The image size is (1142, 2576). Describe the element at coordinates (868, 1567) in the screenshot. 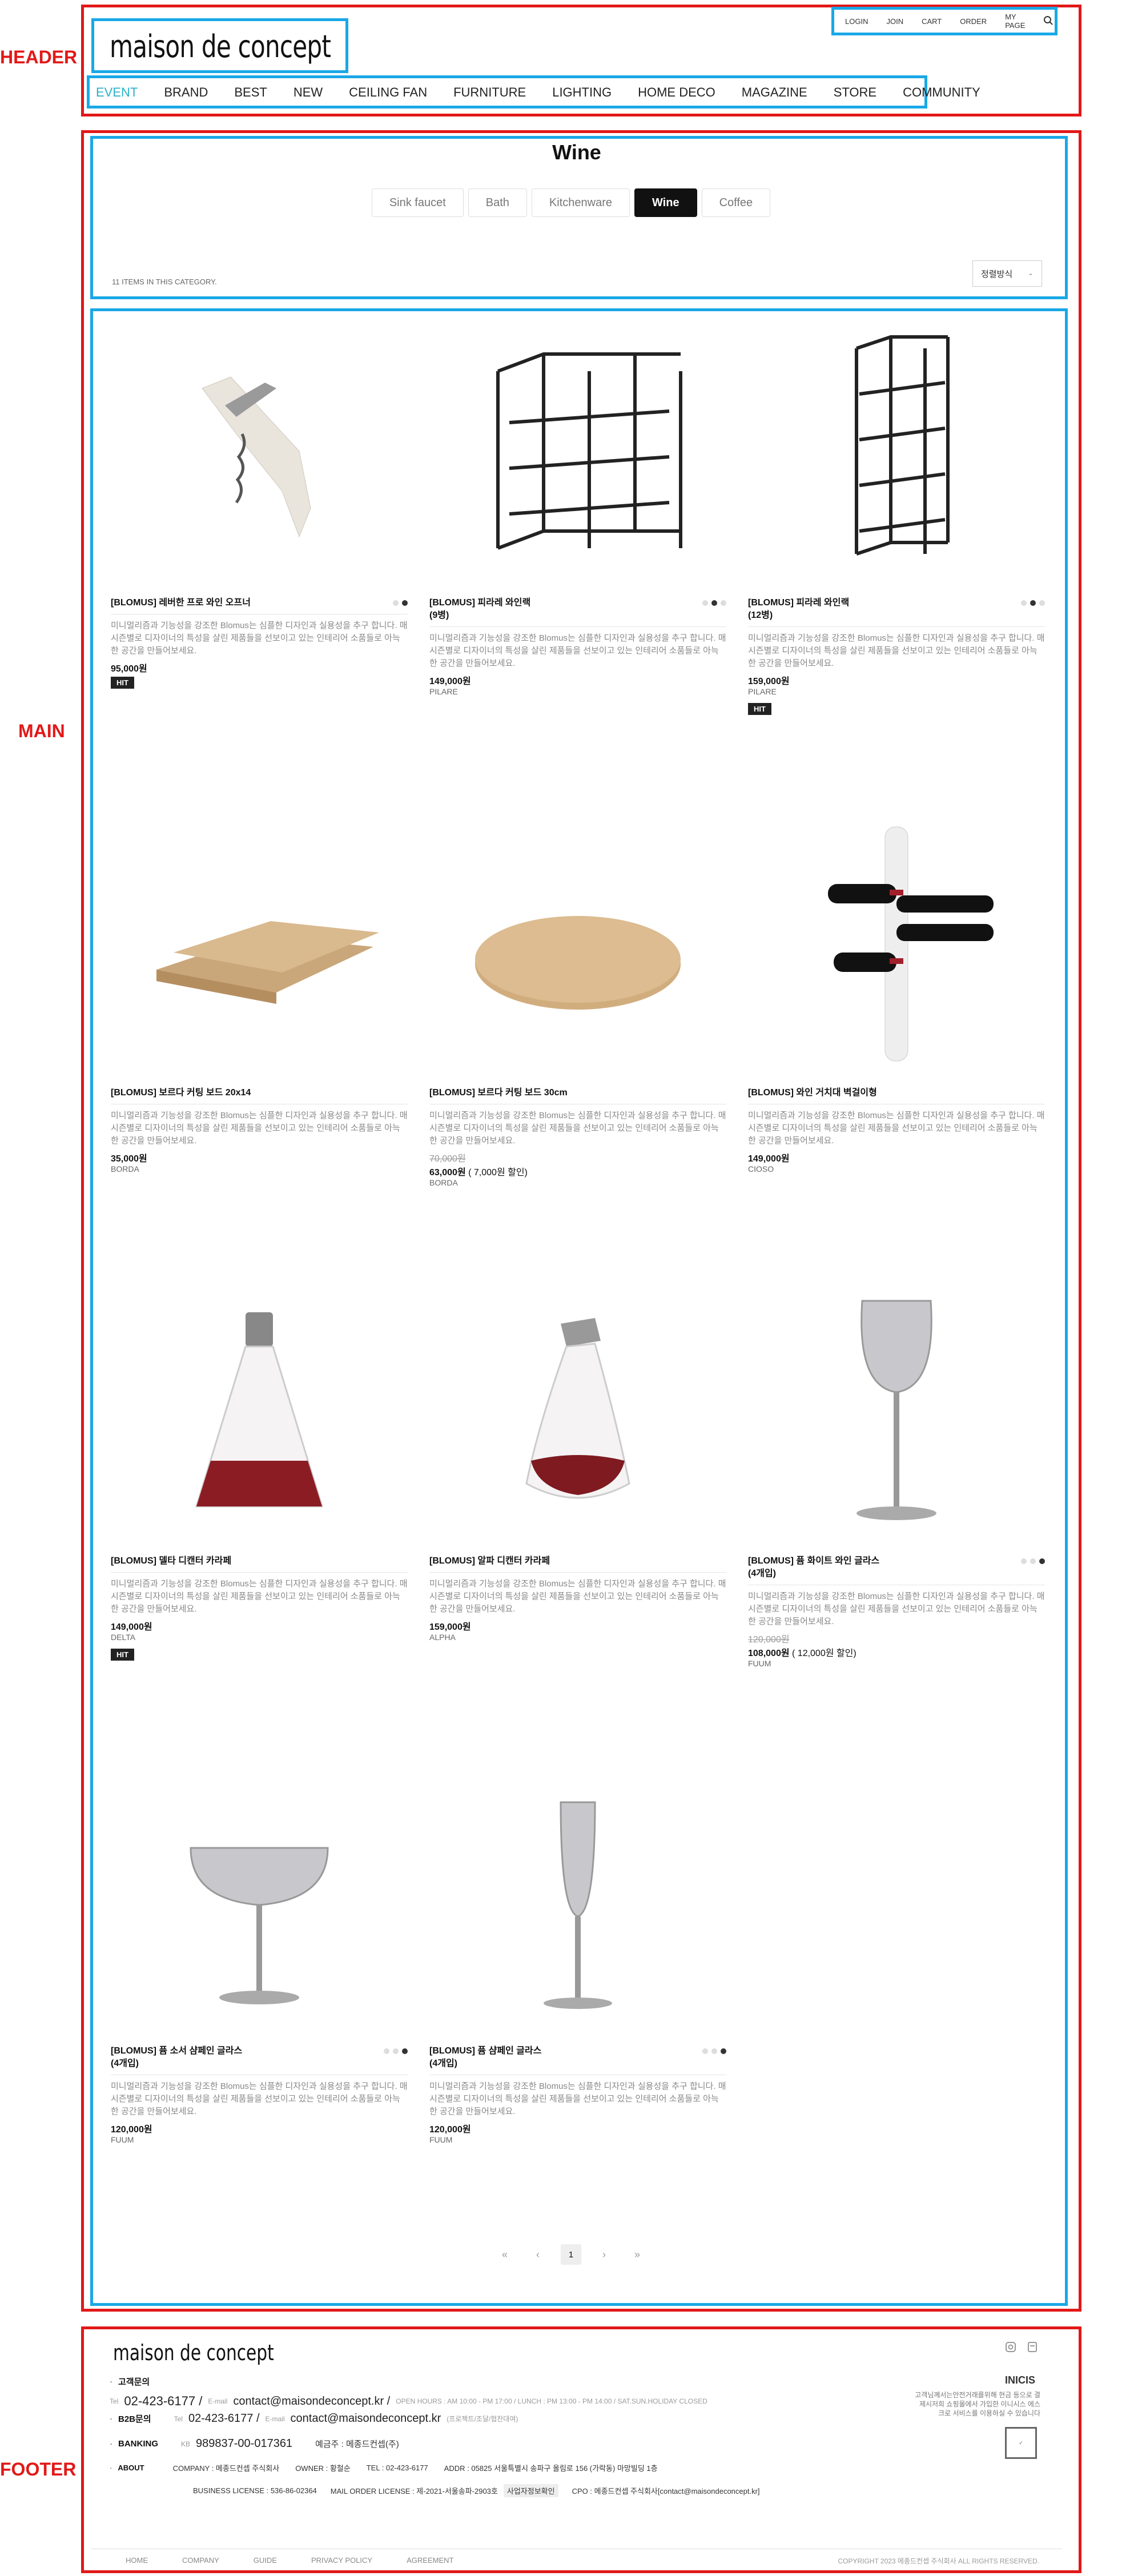

I see `product-name: [BLOMUS] 퓸 화이트 와인 글라스 (4개입)` at that location.